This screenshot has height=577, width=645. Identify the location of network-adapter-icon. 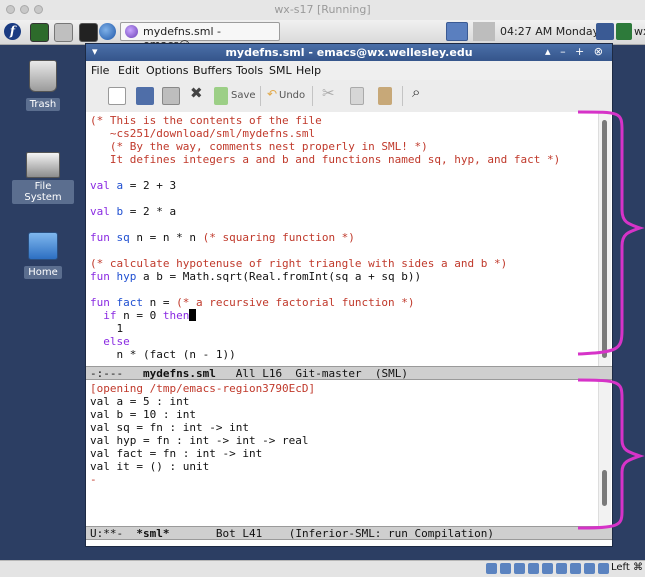
(561, 568).